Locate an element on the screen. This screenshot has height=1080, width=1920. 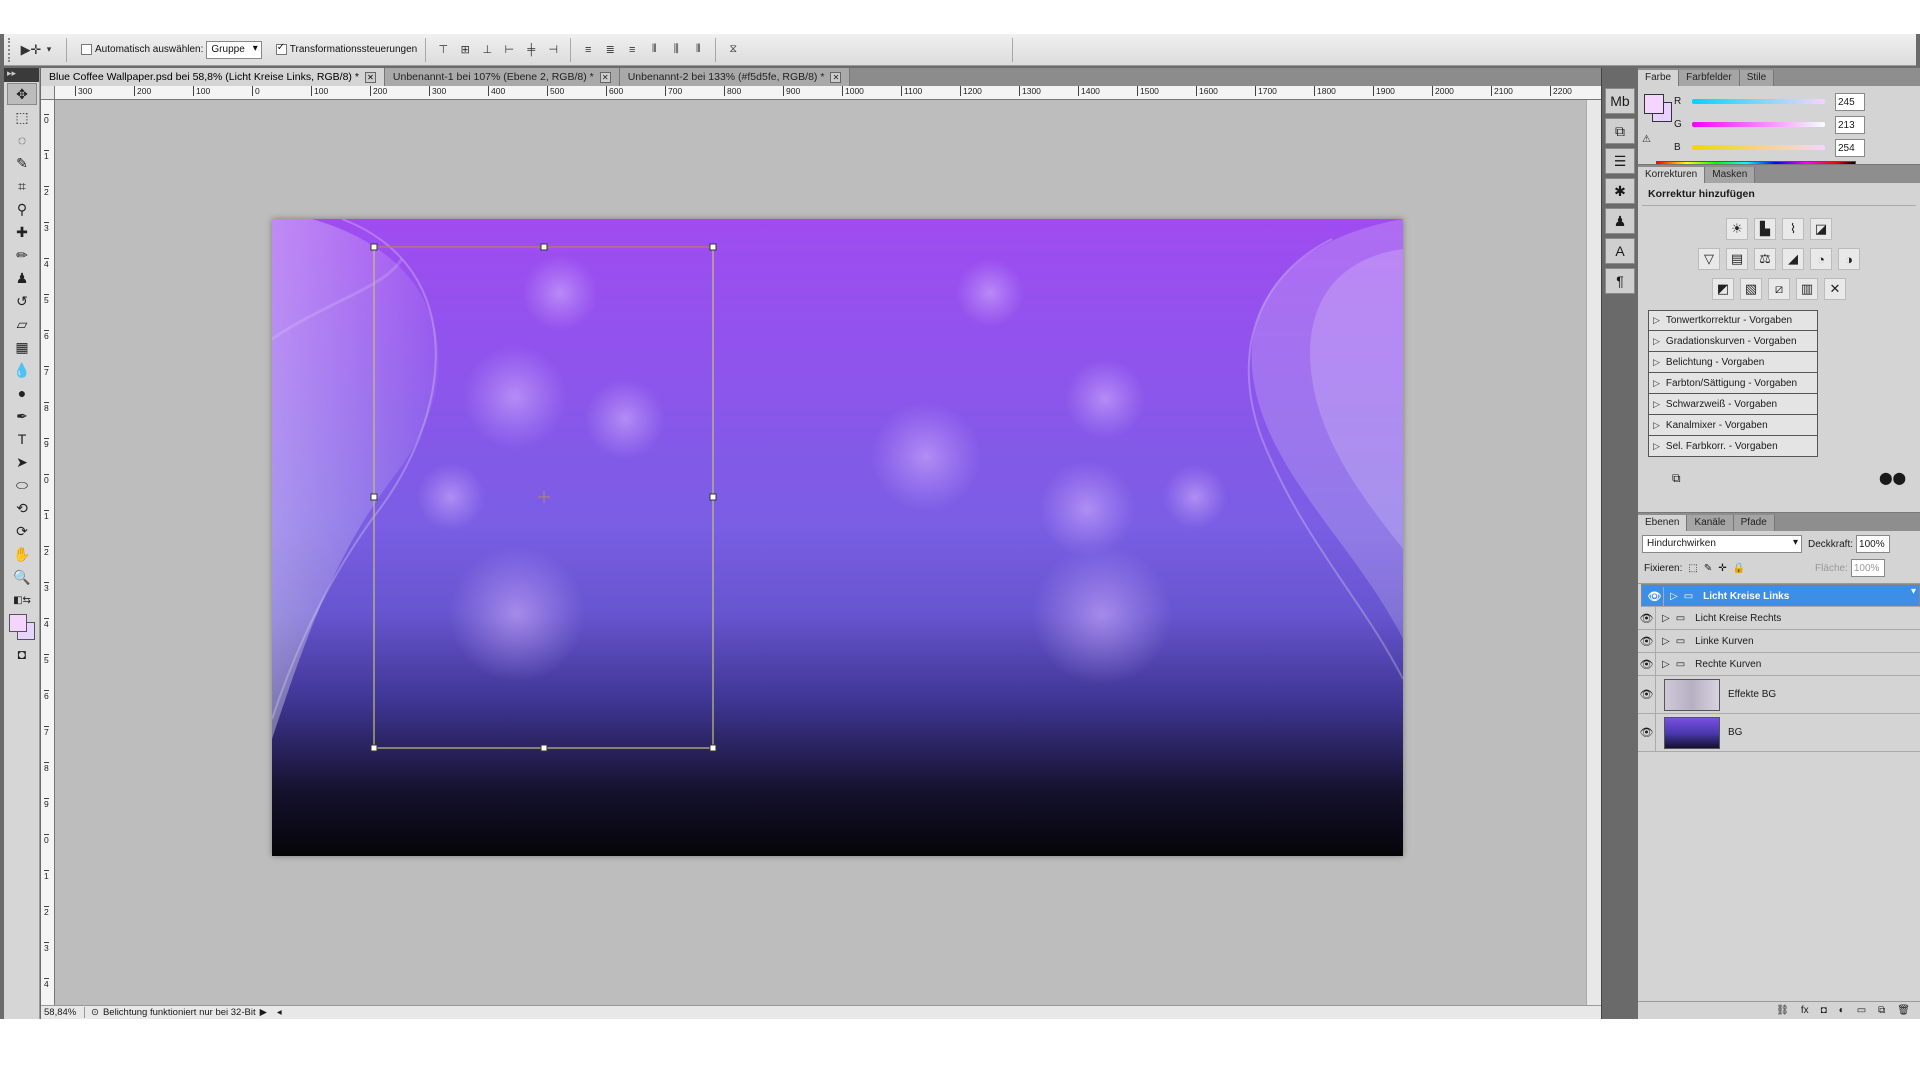
zoom-level: 58,84% is located at coordinates (63, 1012).